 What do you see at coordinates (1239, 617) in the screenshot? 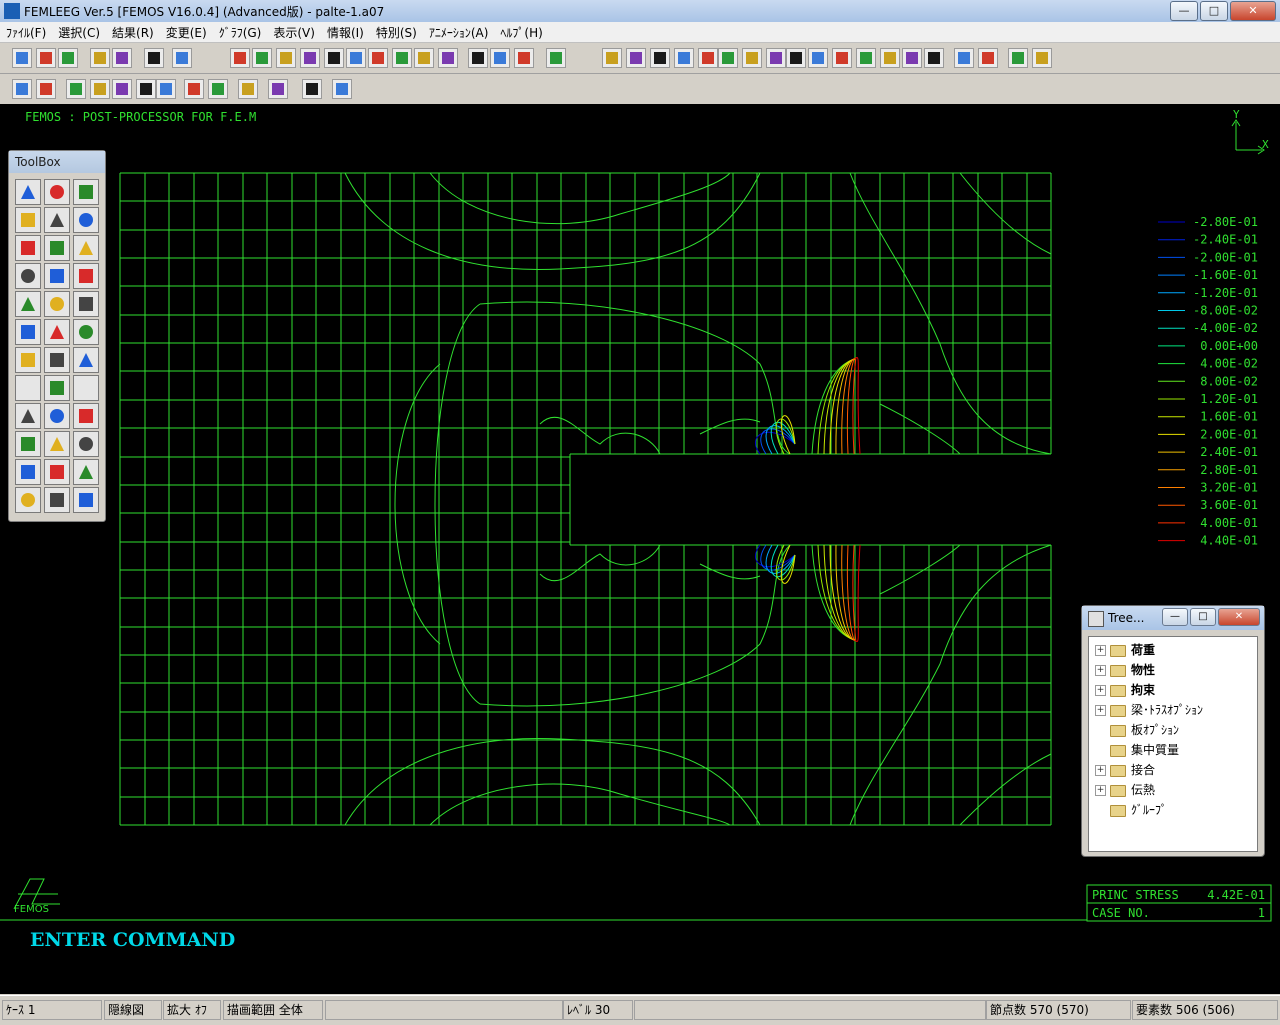
I see `tree-close-button: ✕` at bounding box center [1239, 617].